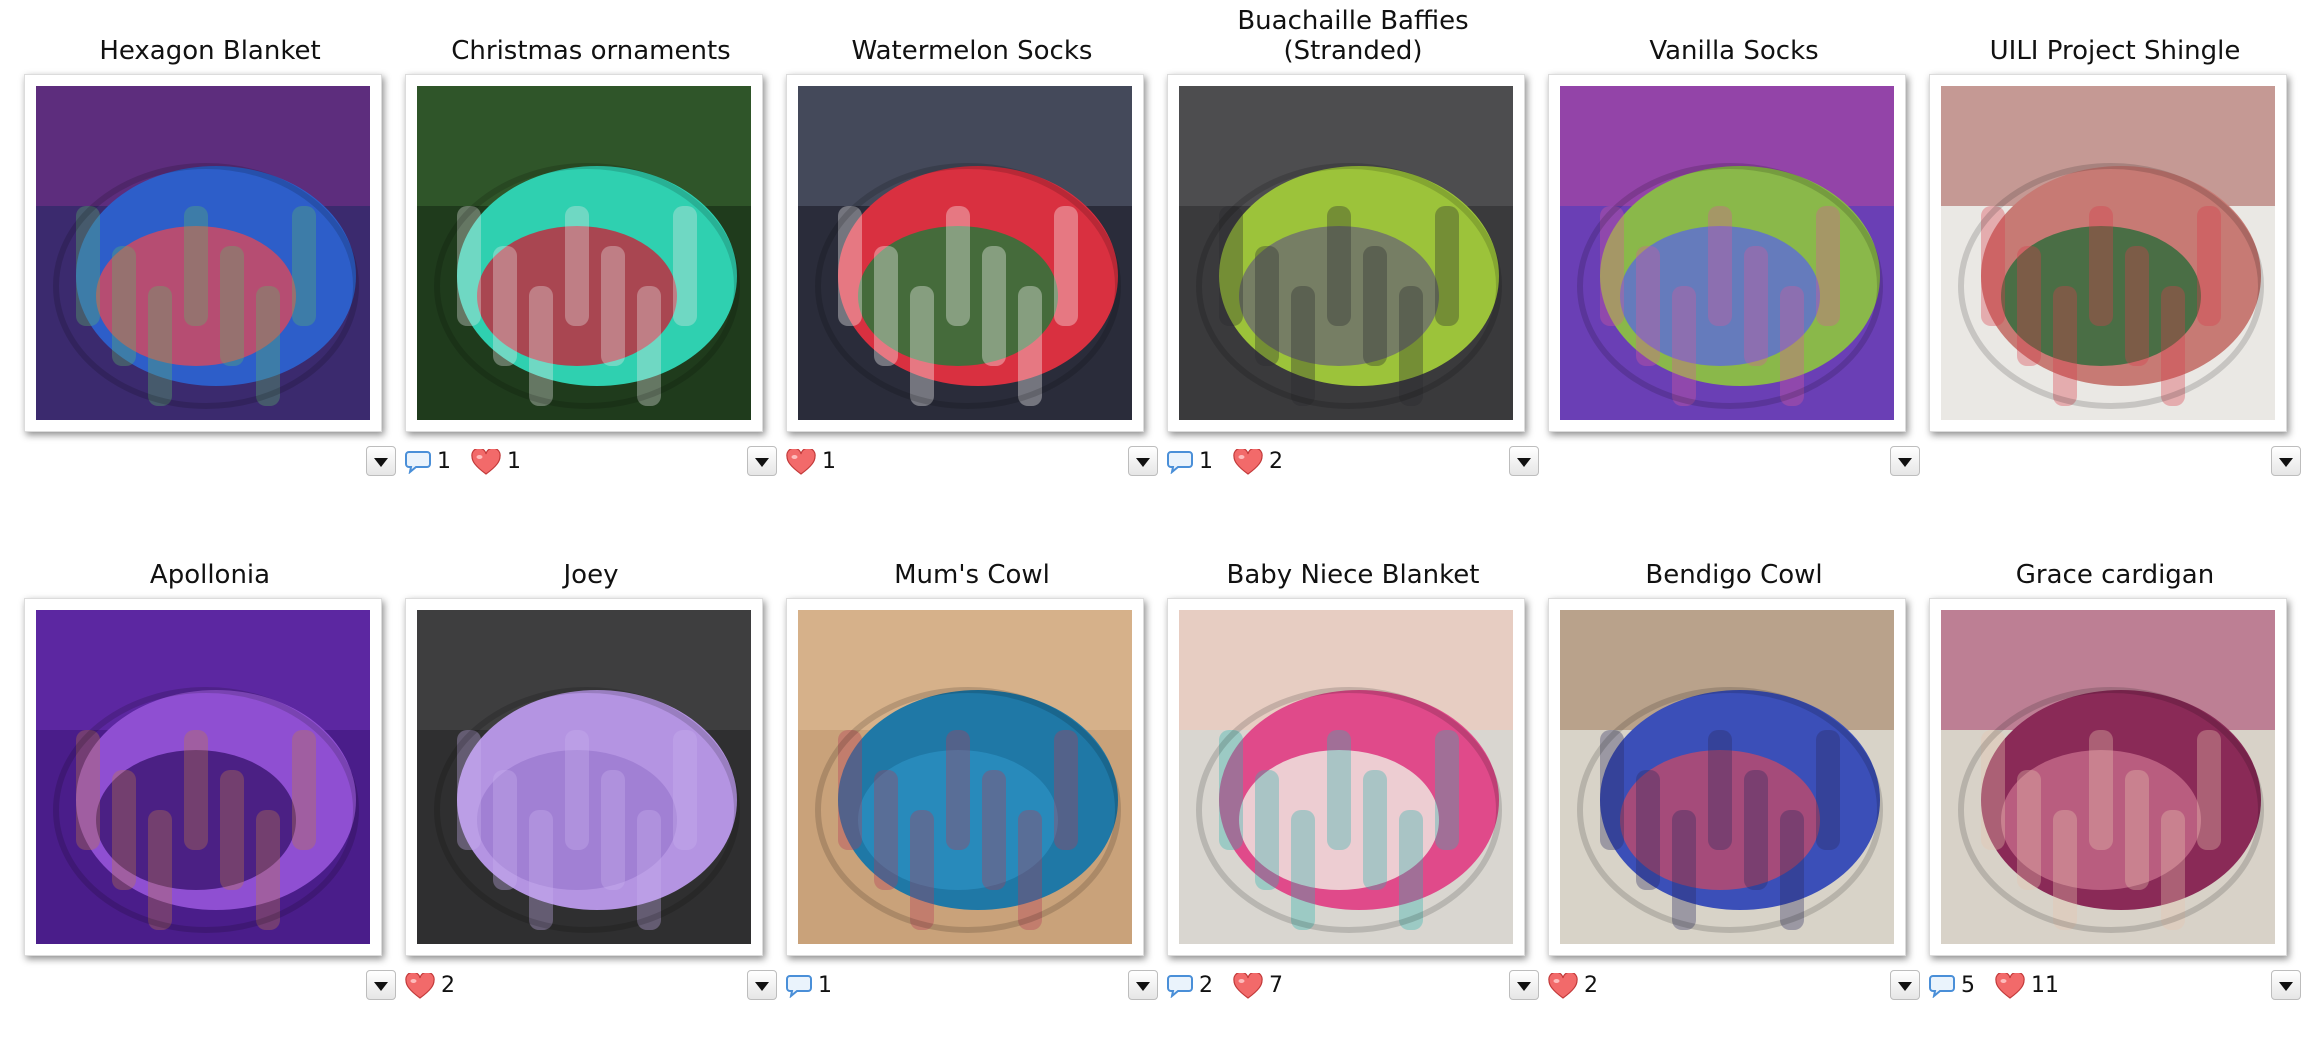 The image size is (2306, 1040). I want to click on comment-count-value: 1, so click(1206, 461).